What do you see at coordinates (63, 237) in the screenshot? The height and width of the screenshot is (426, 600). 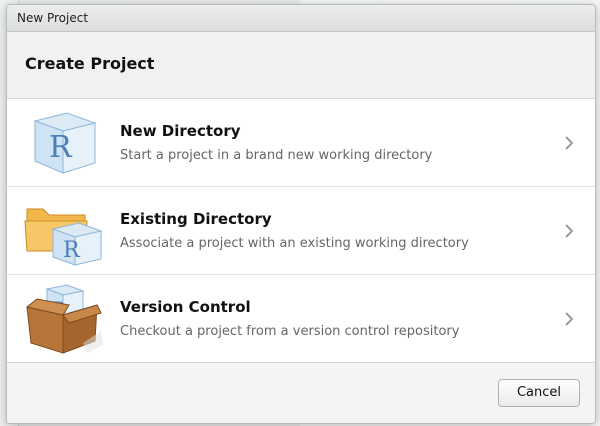 I see `folder-r-icon: R` at bounding box center [63, 237].